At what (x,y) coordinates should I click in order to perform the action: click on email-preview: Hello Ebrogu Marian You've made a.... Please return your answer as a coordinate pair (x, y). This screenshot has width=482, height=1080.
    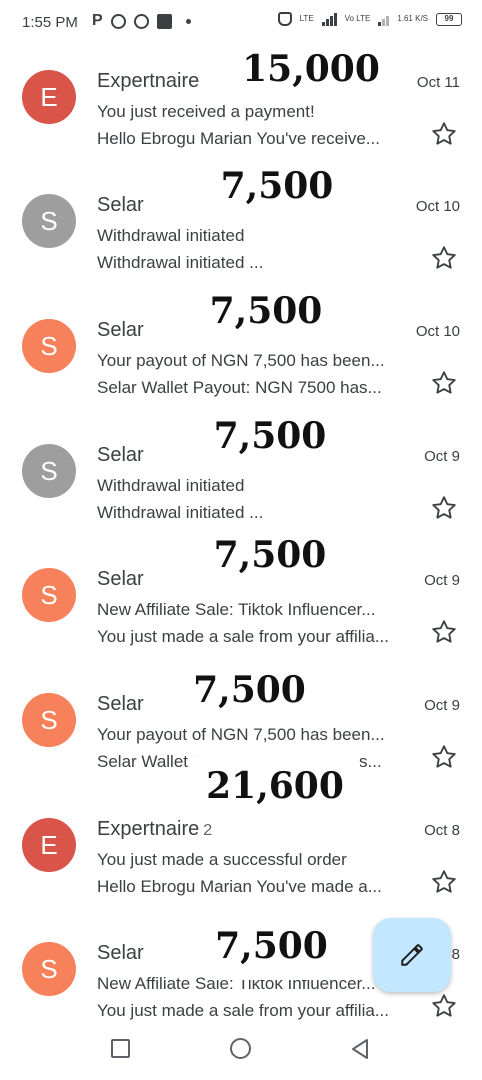
    Looking at the image, I should click on (239, 886).